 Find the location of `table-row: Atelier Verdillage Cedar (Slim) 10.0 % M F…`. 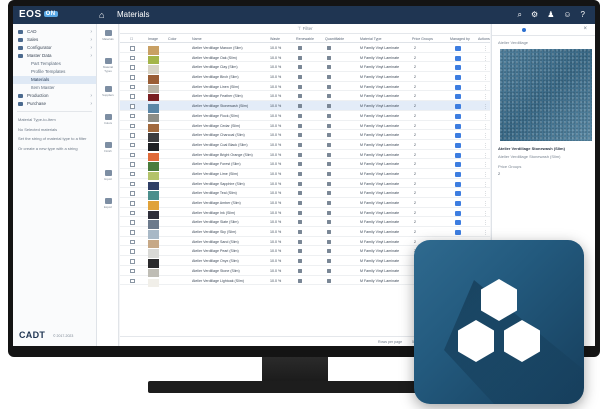

table-row: Atelier Verdillage Cedar (Slim) 10.0 % M F… is located at coordinates (305, 126).